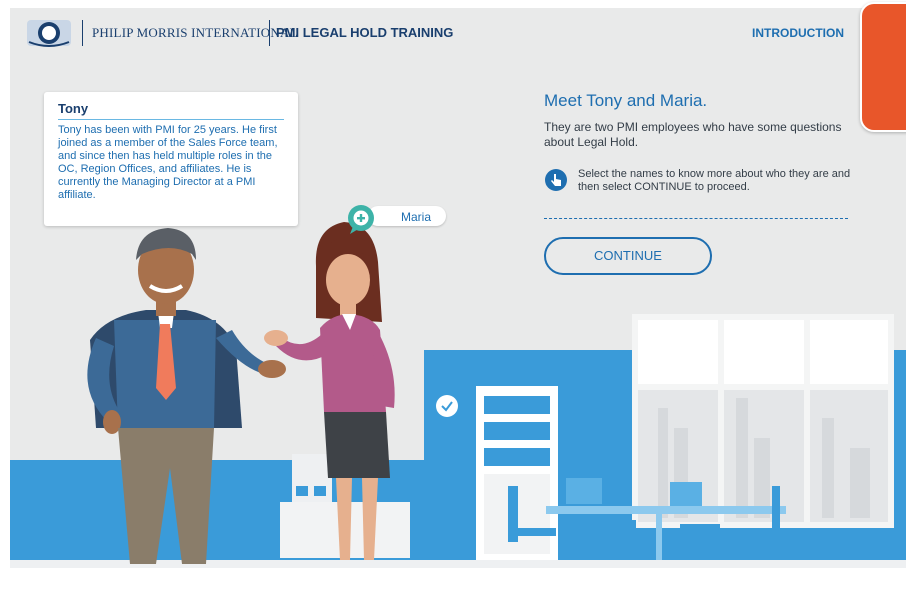 The height and width of the screenshot is (598, 906). What do you see at coordinates (556, 180) in the screenshot?
I see `pointer-hand-icon` at bounding box center [556, 180].